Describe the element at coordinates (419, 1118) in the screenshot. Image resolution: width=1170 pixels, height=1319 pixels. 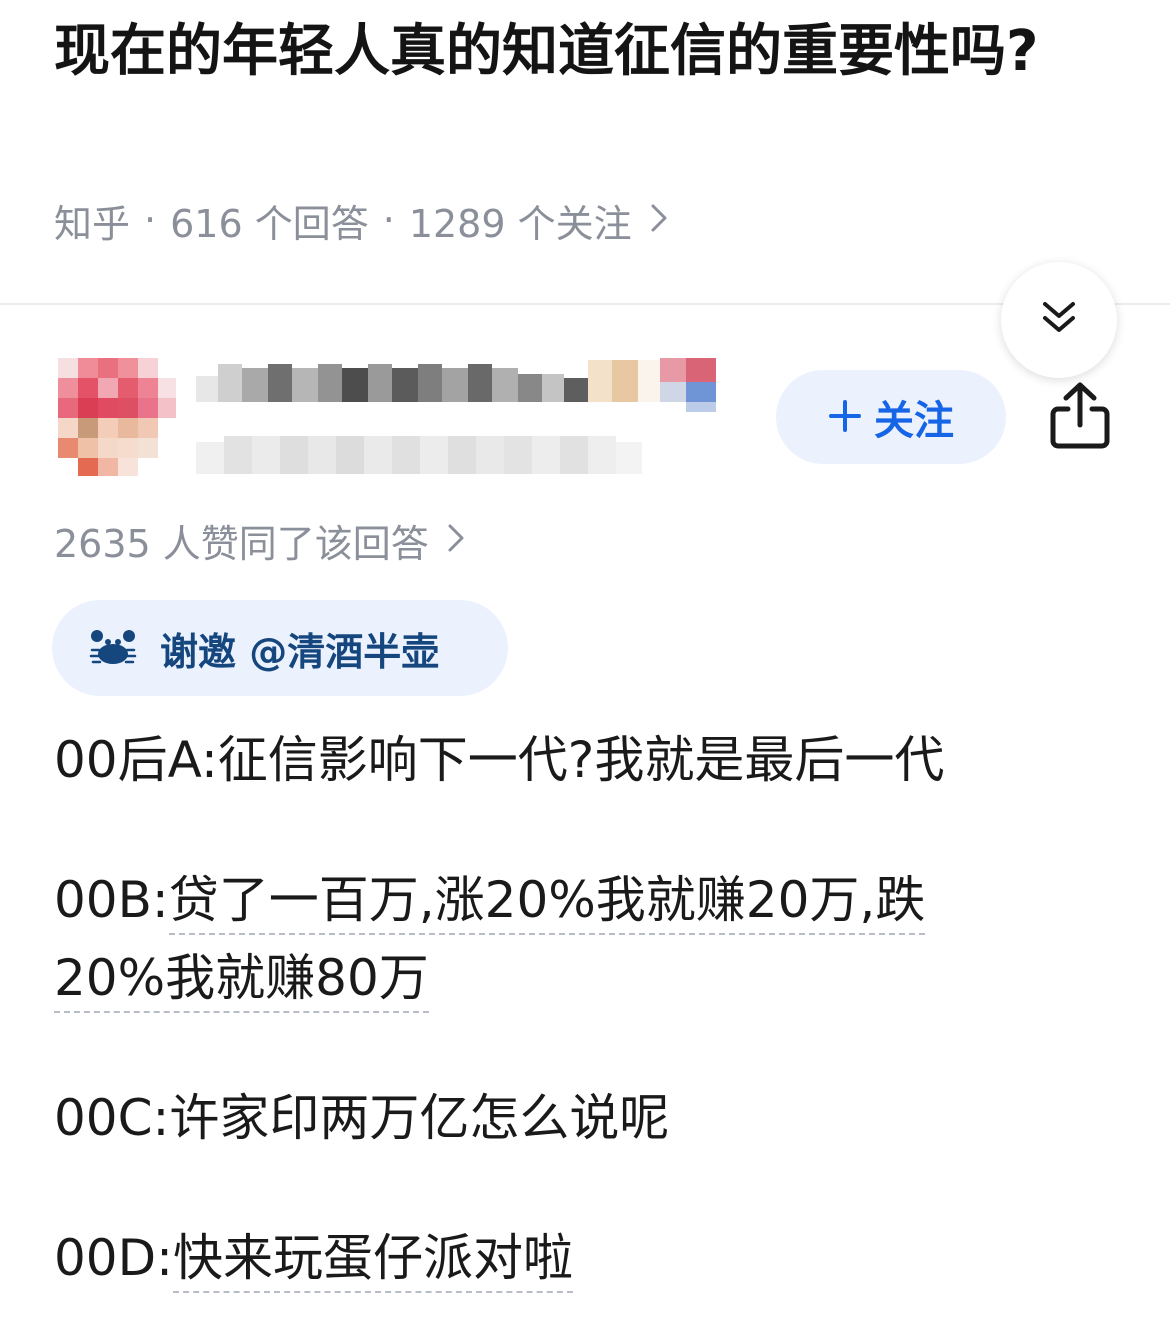
I see `answer-text: 许家印两万亿怎么说呢` at that location.